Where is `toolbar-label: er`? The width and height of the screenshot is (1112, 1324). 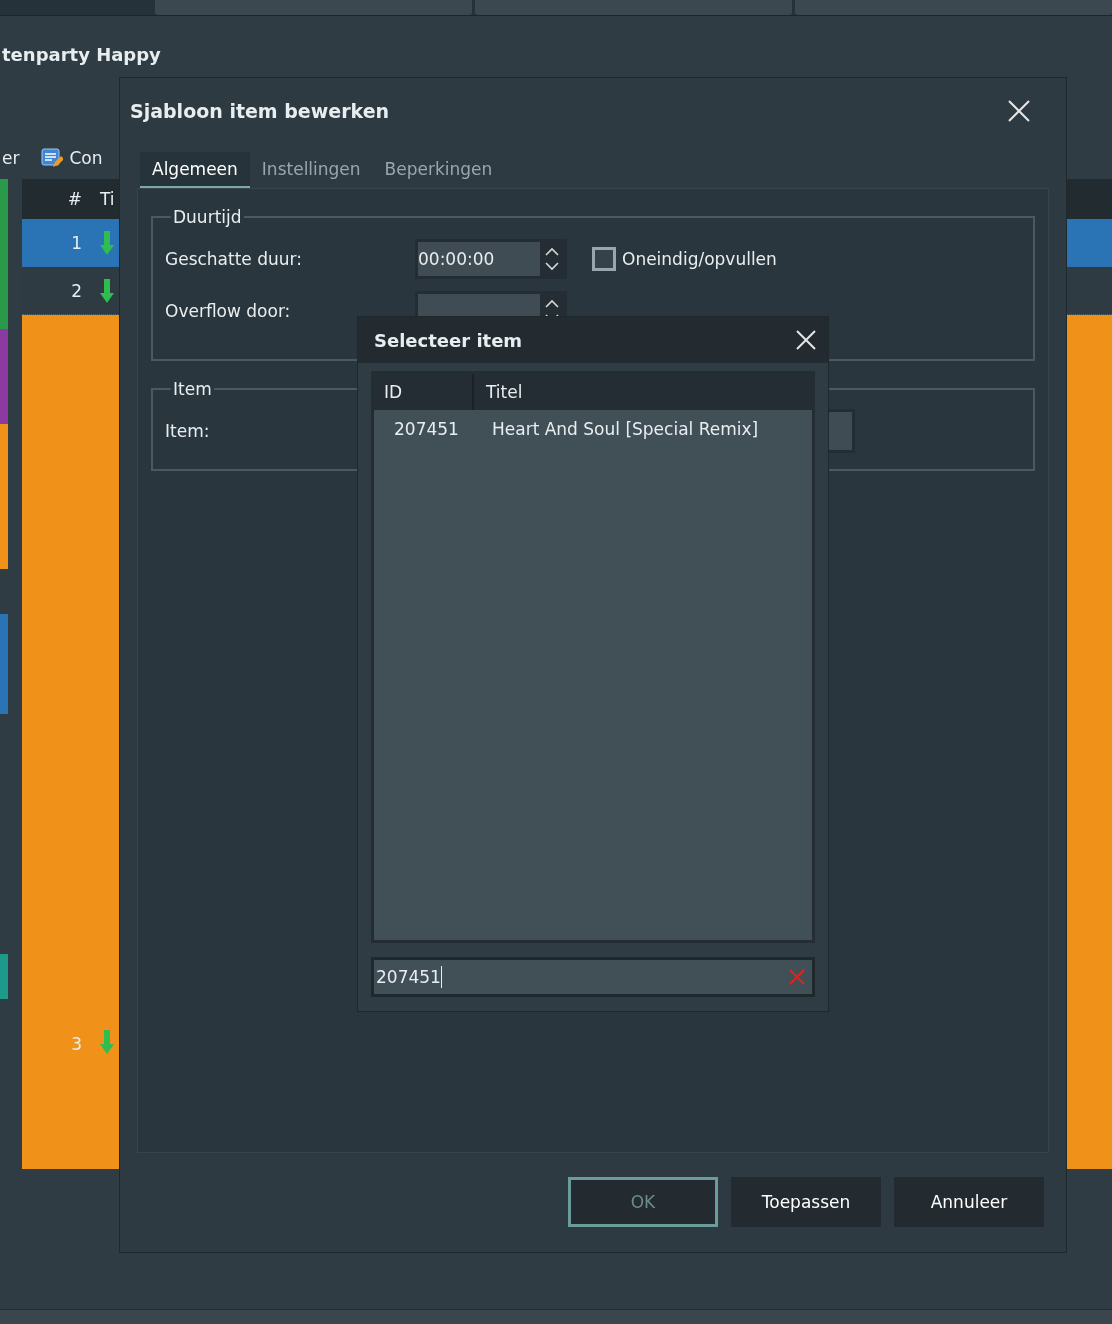 toolbar-label: er is located at coordinates (11, 158).